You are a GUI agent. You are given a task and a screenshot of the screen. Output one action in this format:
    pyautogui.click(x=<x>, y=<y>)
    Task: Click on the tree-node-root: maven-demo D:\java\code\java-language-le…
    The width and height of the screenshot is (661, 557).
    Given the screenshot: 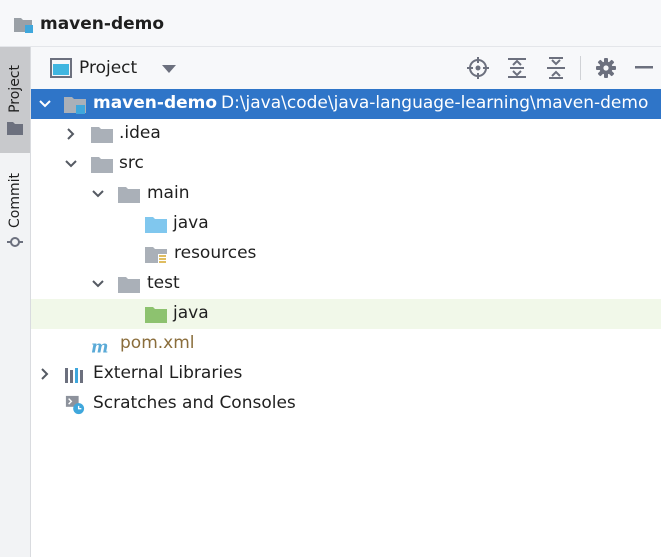 What is the action you would take?
    pyautogui.click(x=346, y=104)
    